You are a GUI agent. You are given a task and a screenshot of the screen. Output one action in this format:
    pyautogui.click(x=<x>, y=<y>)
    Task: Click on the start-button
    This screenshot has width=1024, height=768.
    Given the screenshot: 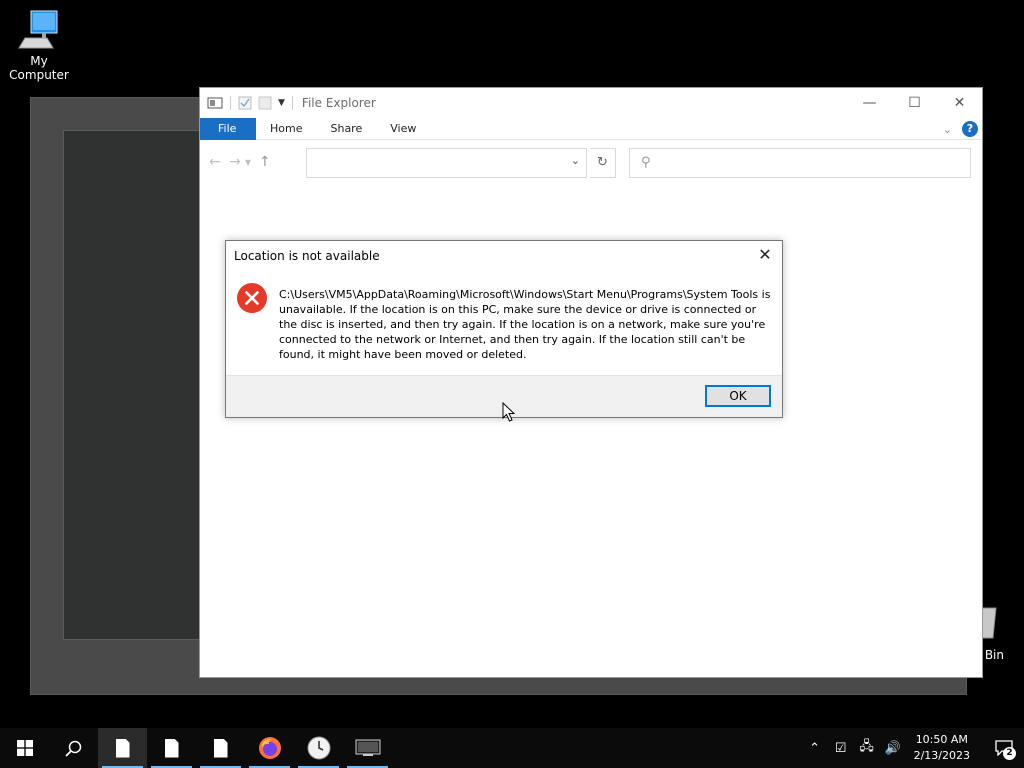 What is the action you would take?
    pyautogui.click(x=24, y=748)
    